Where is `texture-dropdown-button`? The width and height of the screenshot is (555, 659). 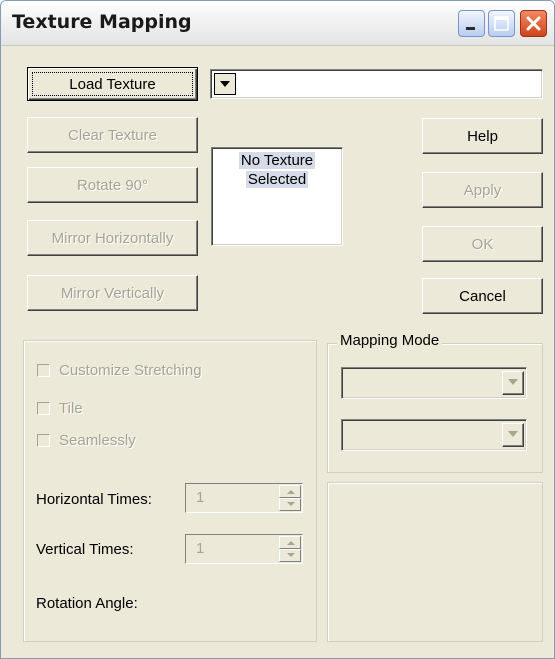 texture-dropdown-button is located at coordinates (225, 84).